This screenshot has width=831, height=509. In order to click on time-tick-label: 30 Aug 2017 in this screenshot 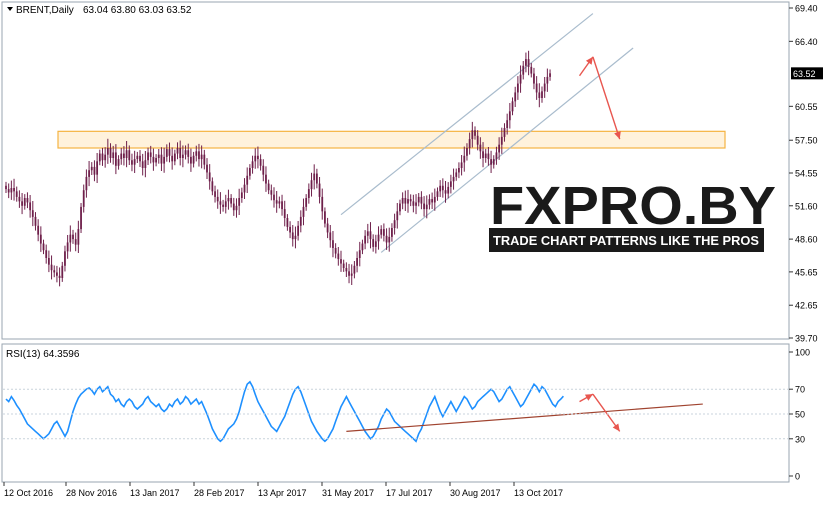, I will do `click(475, 493)`.